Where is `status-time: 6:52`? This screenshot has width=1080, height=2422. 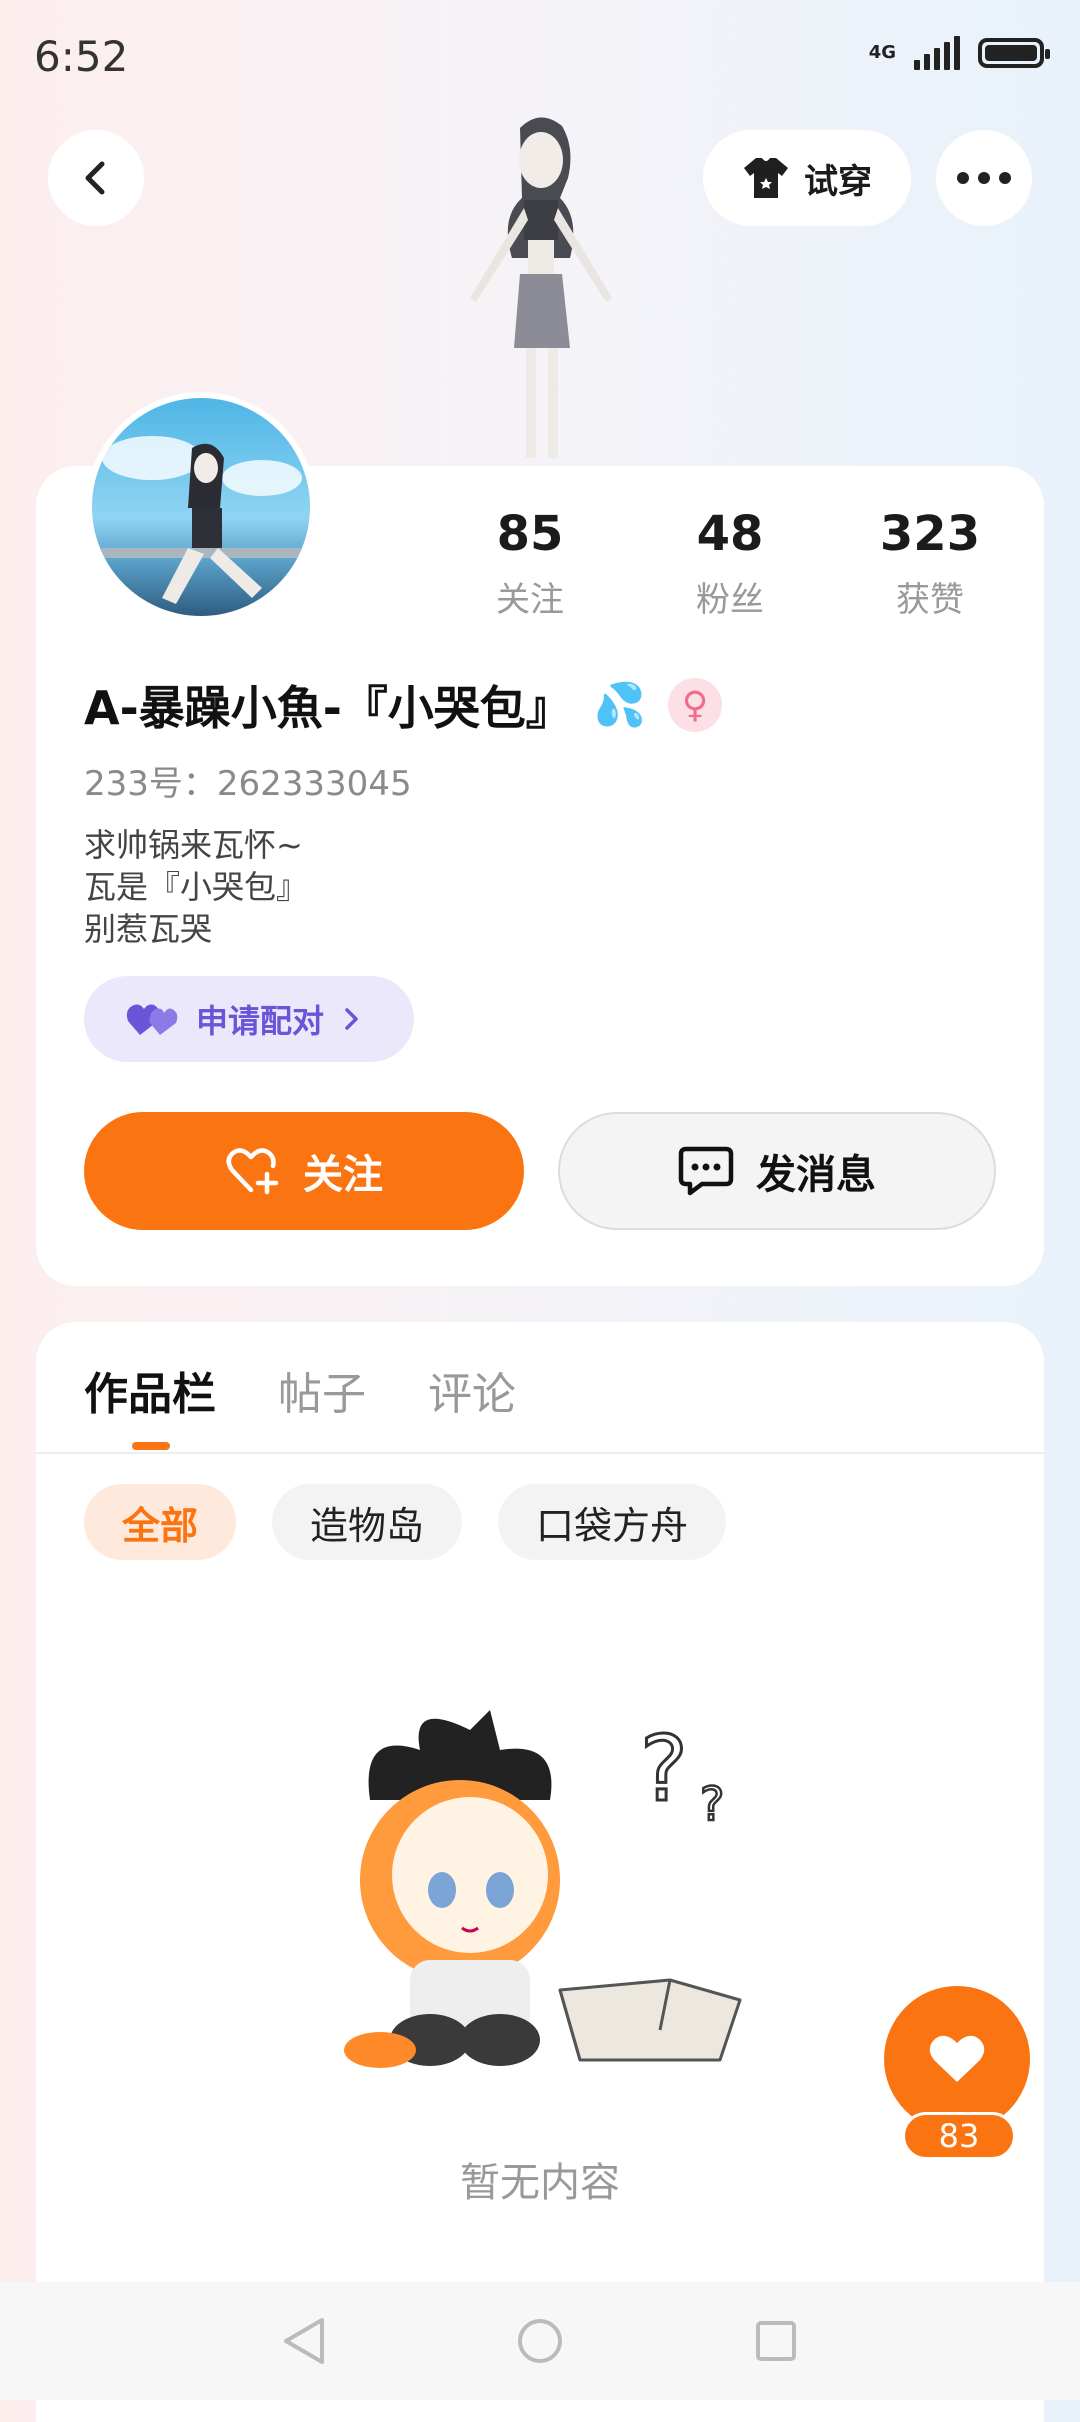
status-time: 6:52 is located at coordinates (81, 56).